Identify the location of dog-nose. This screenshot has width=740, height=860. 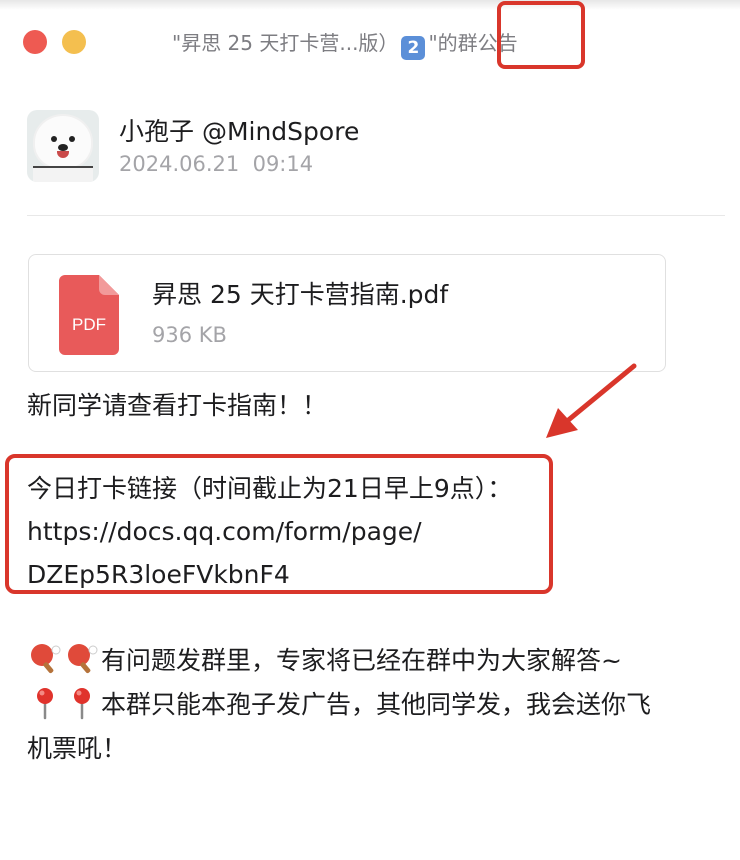
(63, 147).